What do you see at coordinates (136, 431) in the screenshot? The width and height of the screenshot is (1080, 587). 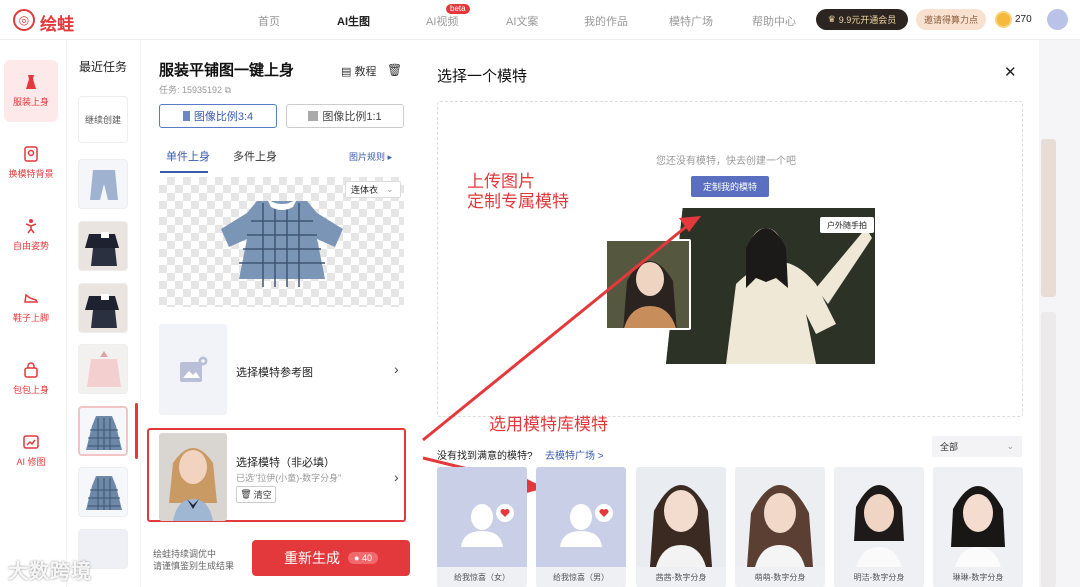 I see `recent-scroll-indicator` at bounding box center [136, 431].